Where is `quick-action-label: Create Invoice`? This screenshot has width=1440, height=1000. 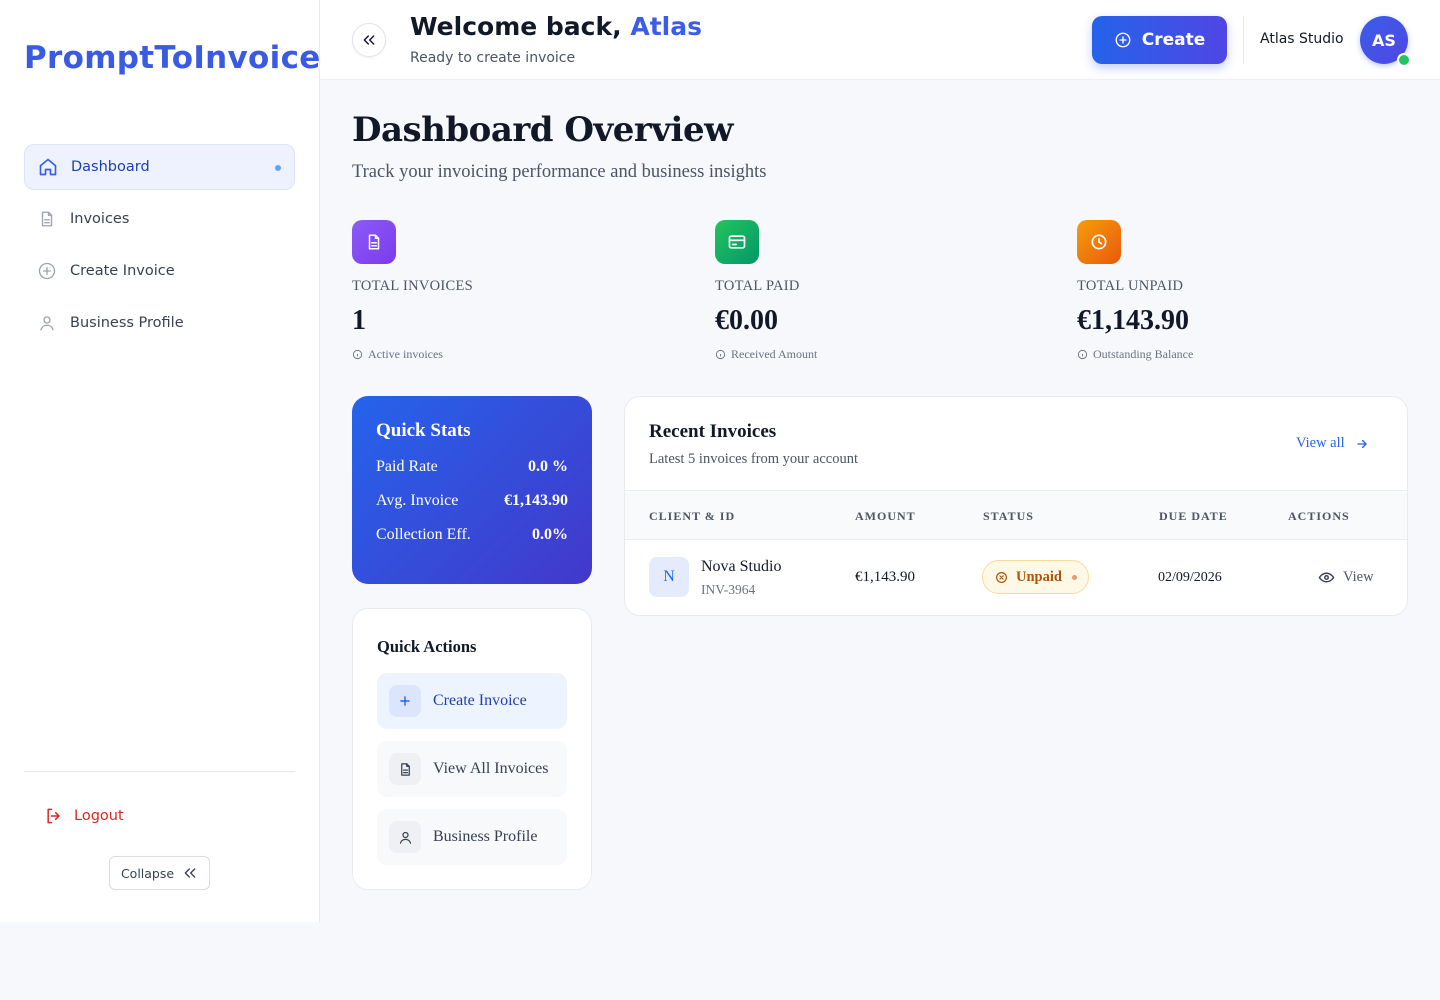 quick-action-label: Create Invoice is located at coordinates (480, 700).